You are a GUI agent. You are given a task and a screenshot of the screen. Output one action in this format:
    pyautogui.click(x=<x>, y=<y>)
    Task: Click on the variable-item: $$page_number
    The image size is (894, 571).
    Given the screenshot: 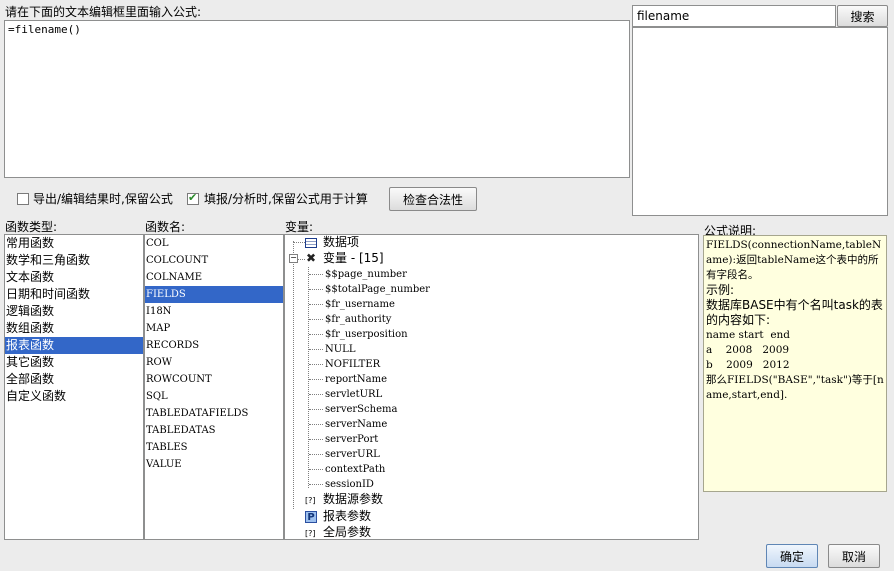 What is the action you would take?
    pyautogui.click(x=366, y=274)
    